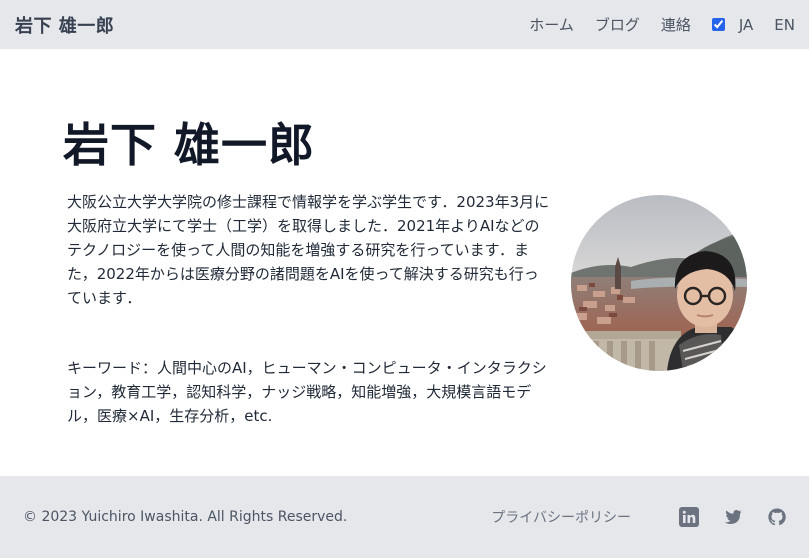  Describe the element at coordinates (777, 517) in the screenshot. I see `github-icon` at that location.